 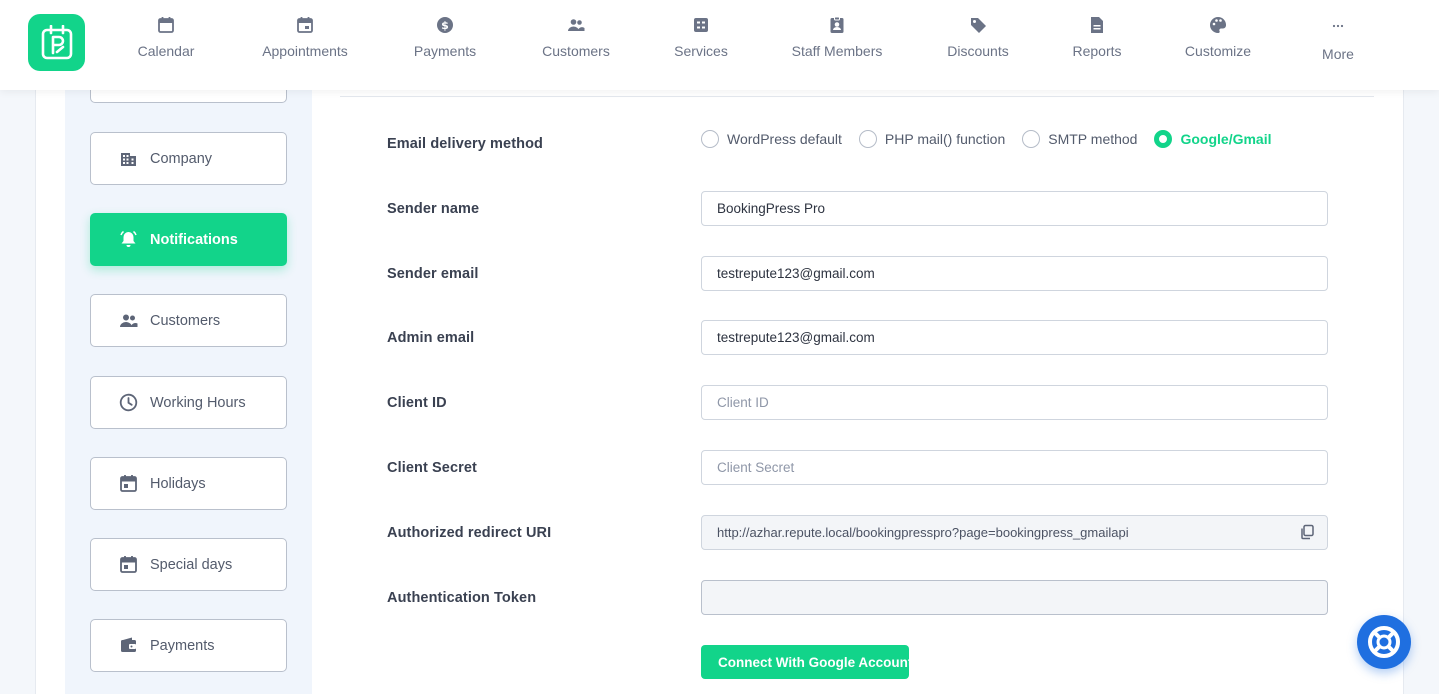 I want to click on radio-label: SMTP method, so click(x=1093, y=139).